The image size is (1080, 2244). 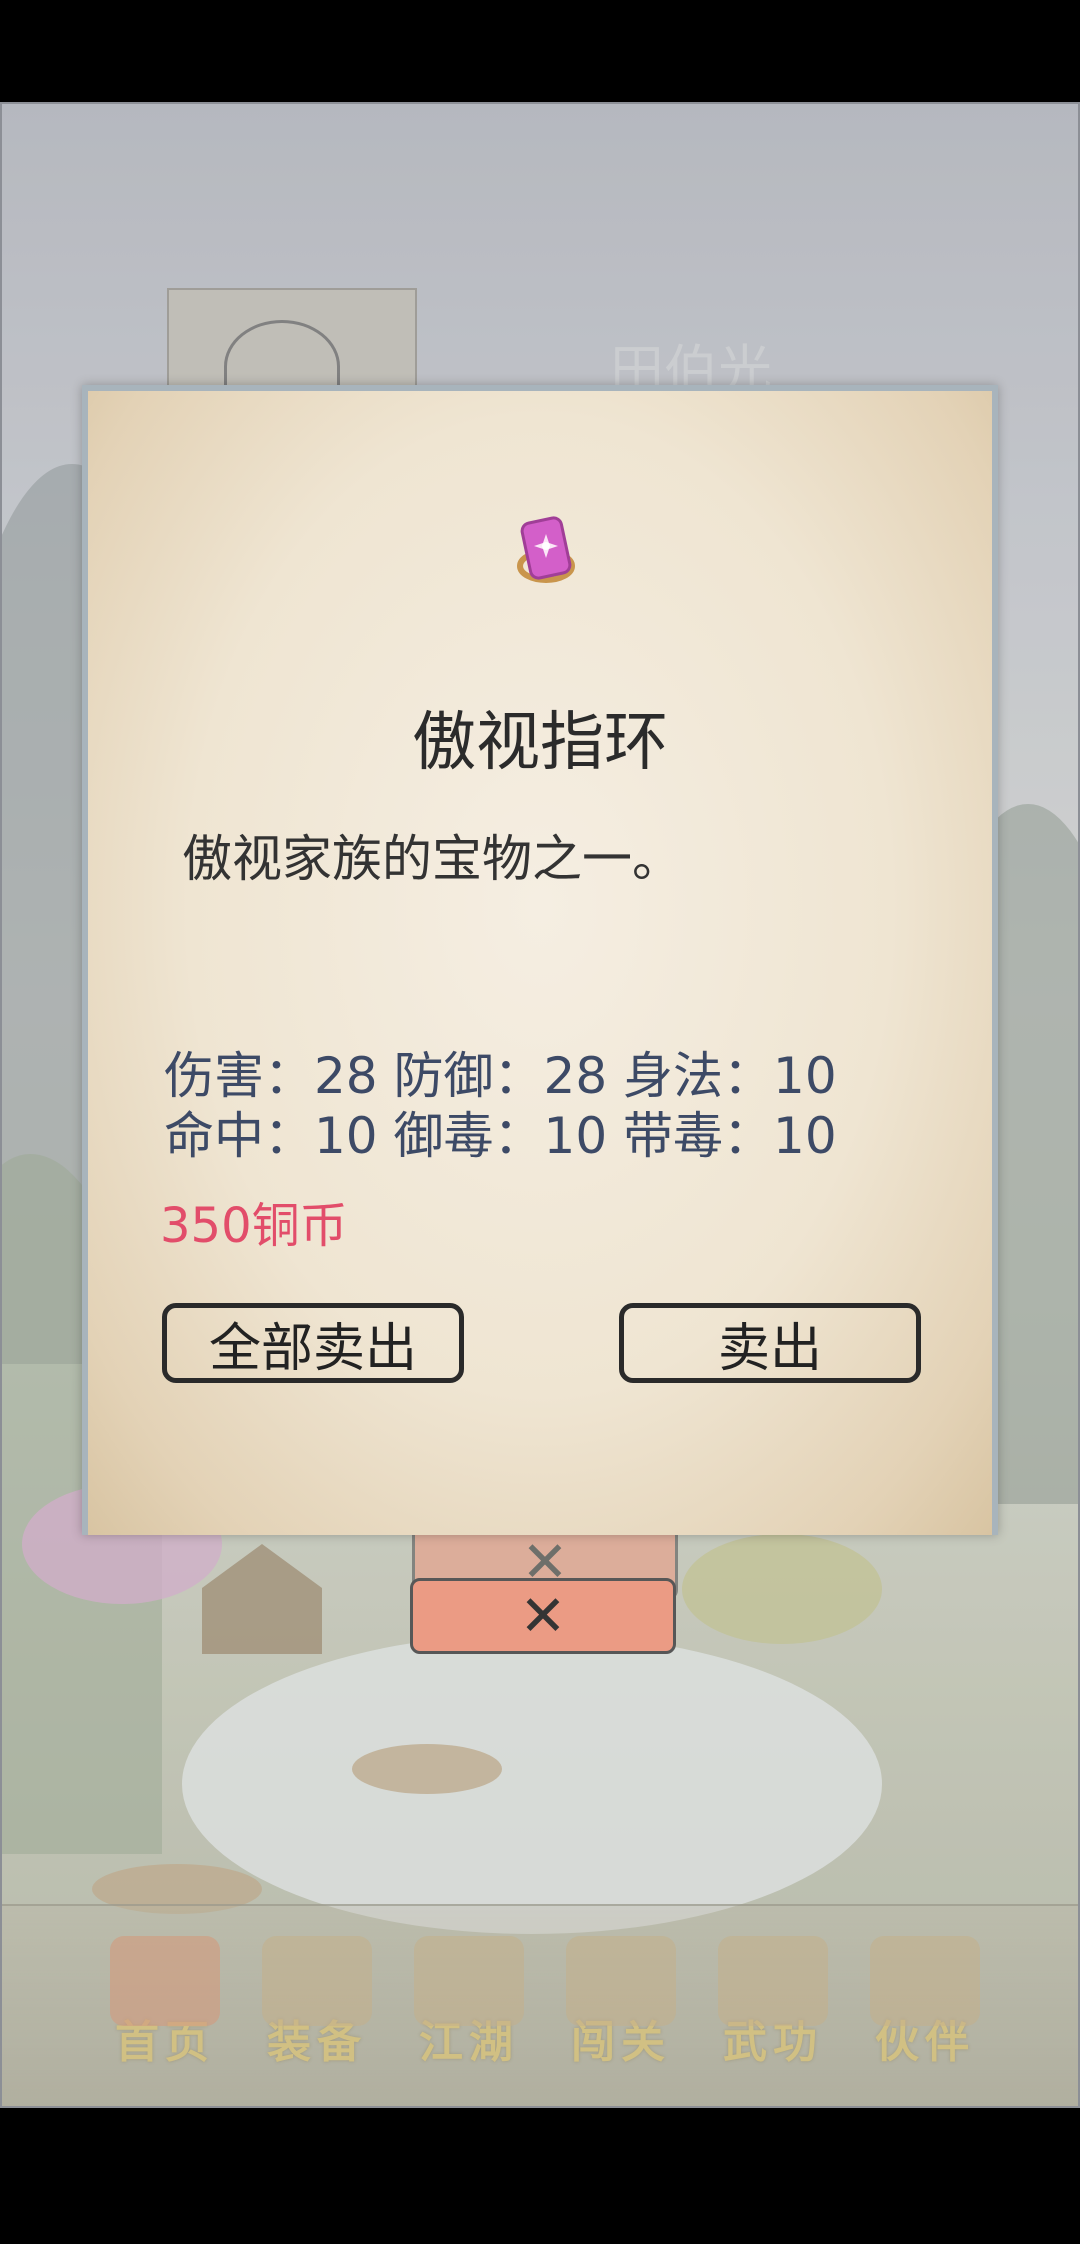 I want to click on stats-line: 命中：10 御毒：10 带毒：10, so click(x=500, y=1136).